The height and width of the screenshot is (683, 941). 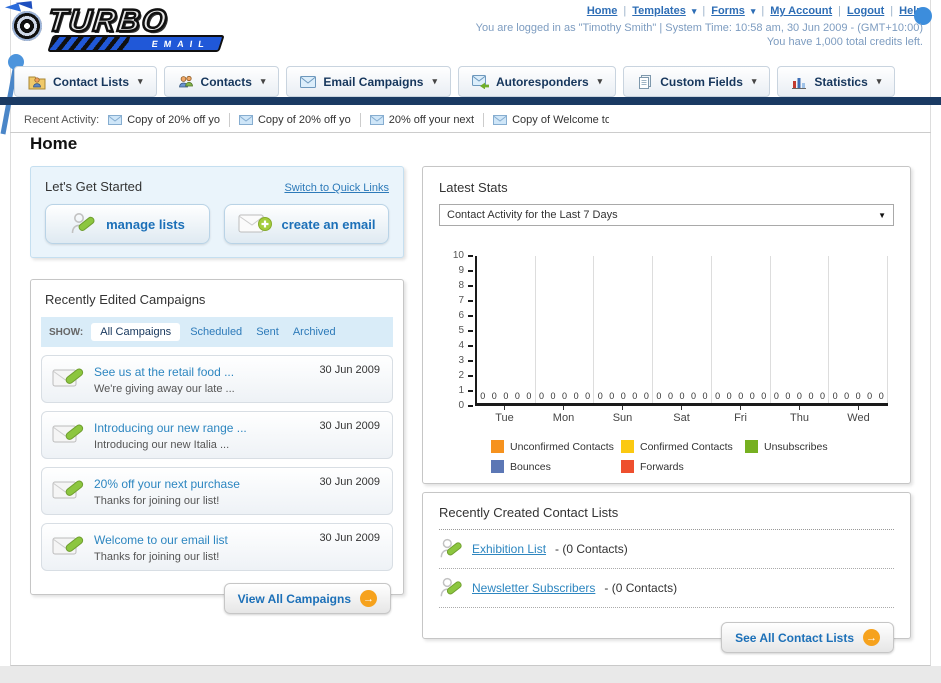 I want to click on page-footer-strip, so click(x=470, y=674).